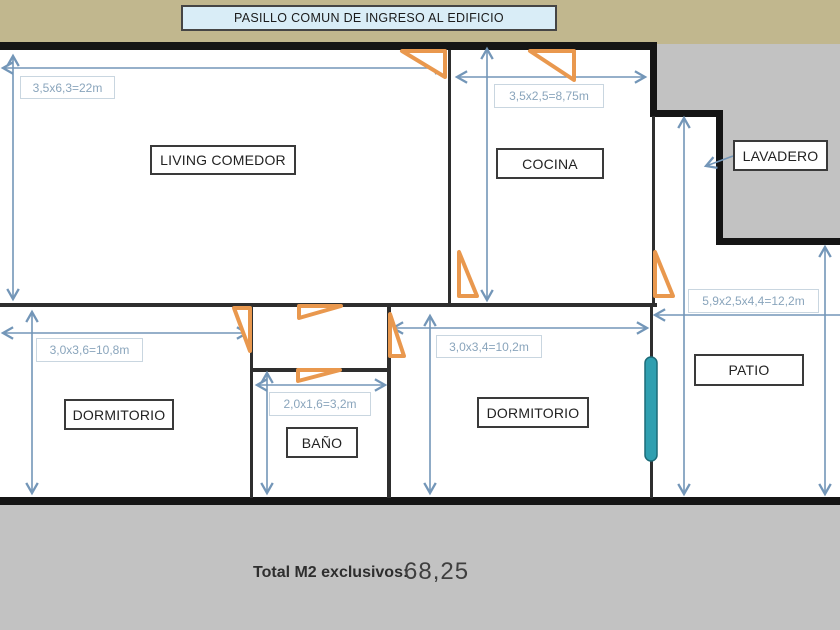  Describe the element at coordinates (420, 501) in the screenshot. I see `wall-bottom` at that location.